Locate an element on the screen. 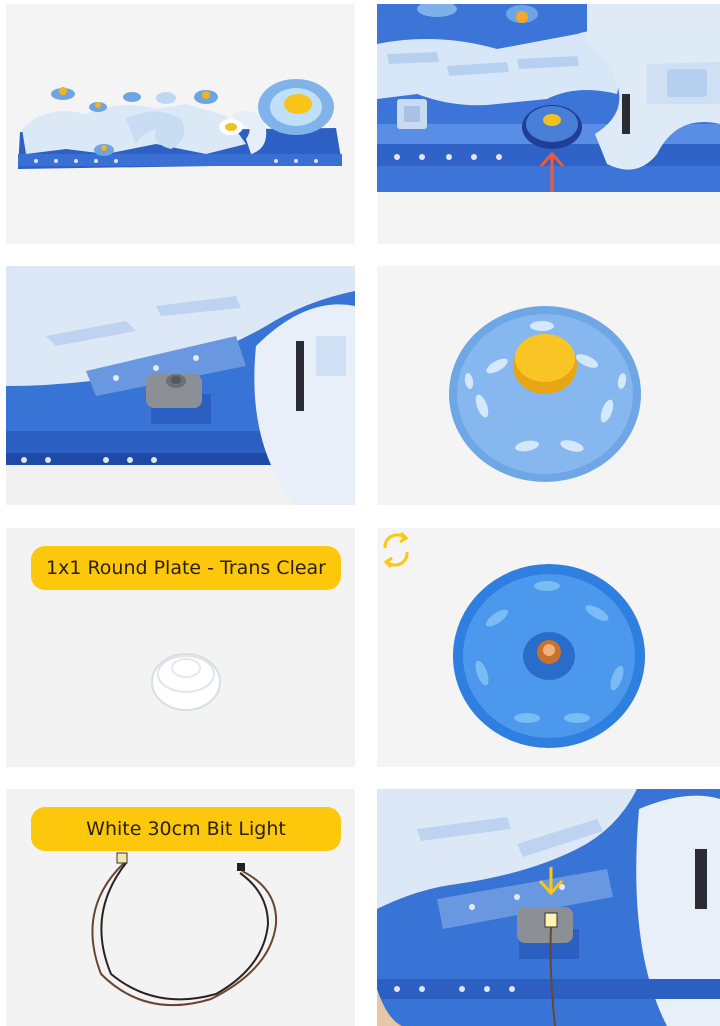 This screenshot has height=1026, width=720. up-arrow-indicator is located at coordinates (552, 171).